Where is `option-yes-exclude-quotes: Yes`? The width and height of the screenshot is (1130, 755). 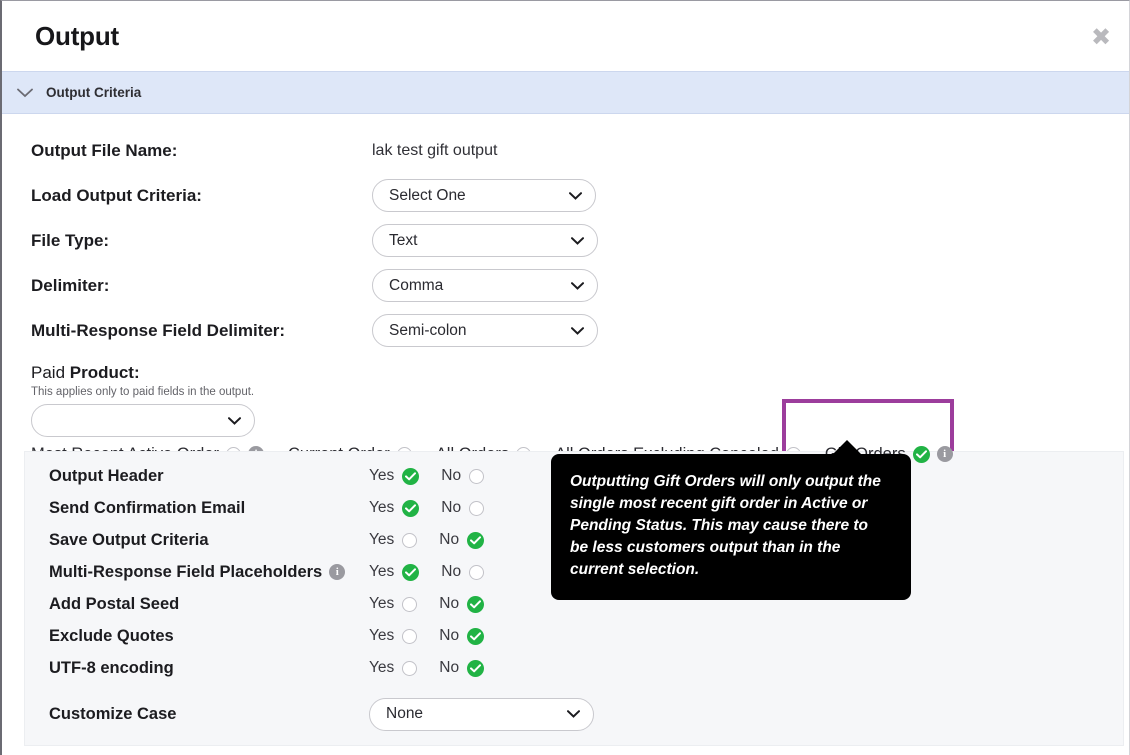 option-yes-exclude-quotes: Yes is located at coordinates (393, 636).